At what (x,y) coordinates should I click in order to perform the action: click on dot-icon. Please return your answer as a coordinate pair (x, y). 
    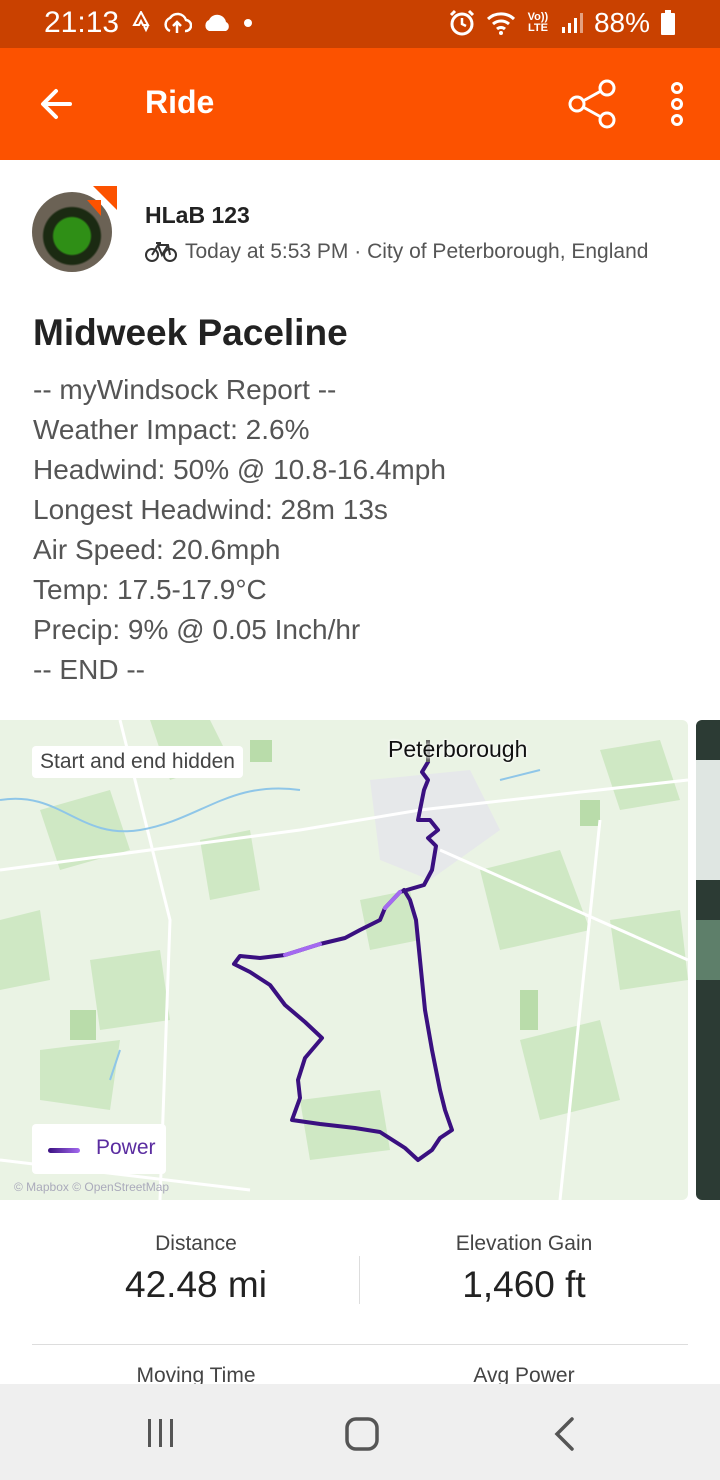
    Looking at the image, I should click on (248, 23).